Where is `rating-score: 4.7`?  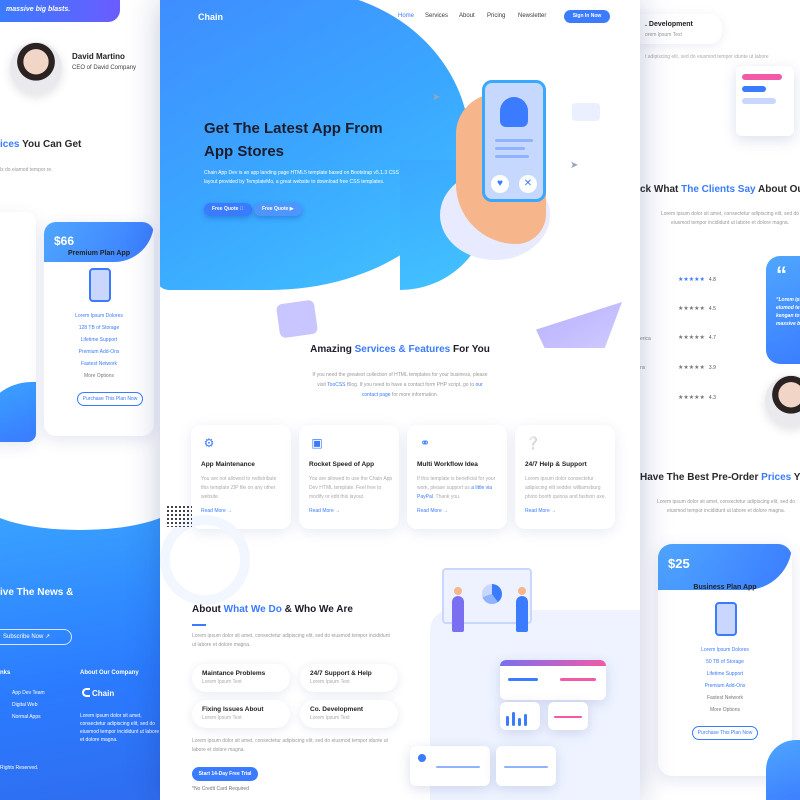
rating-score: 4.7 is located at coordinates (712, 338).